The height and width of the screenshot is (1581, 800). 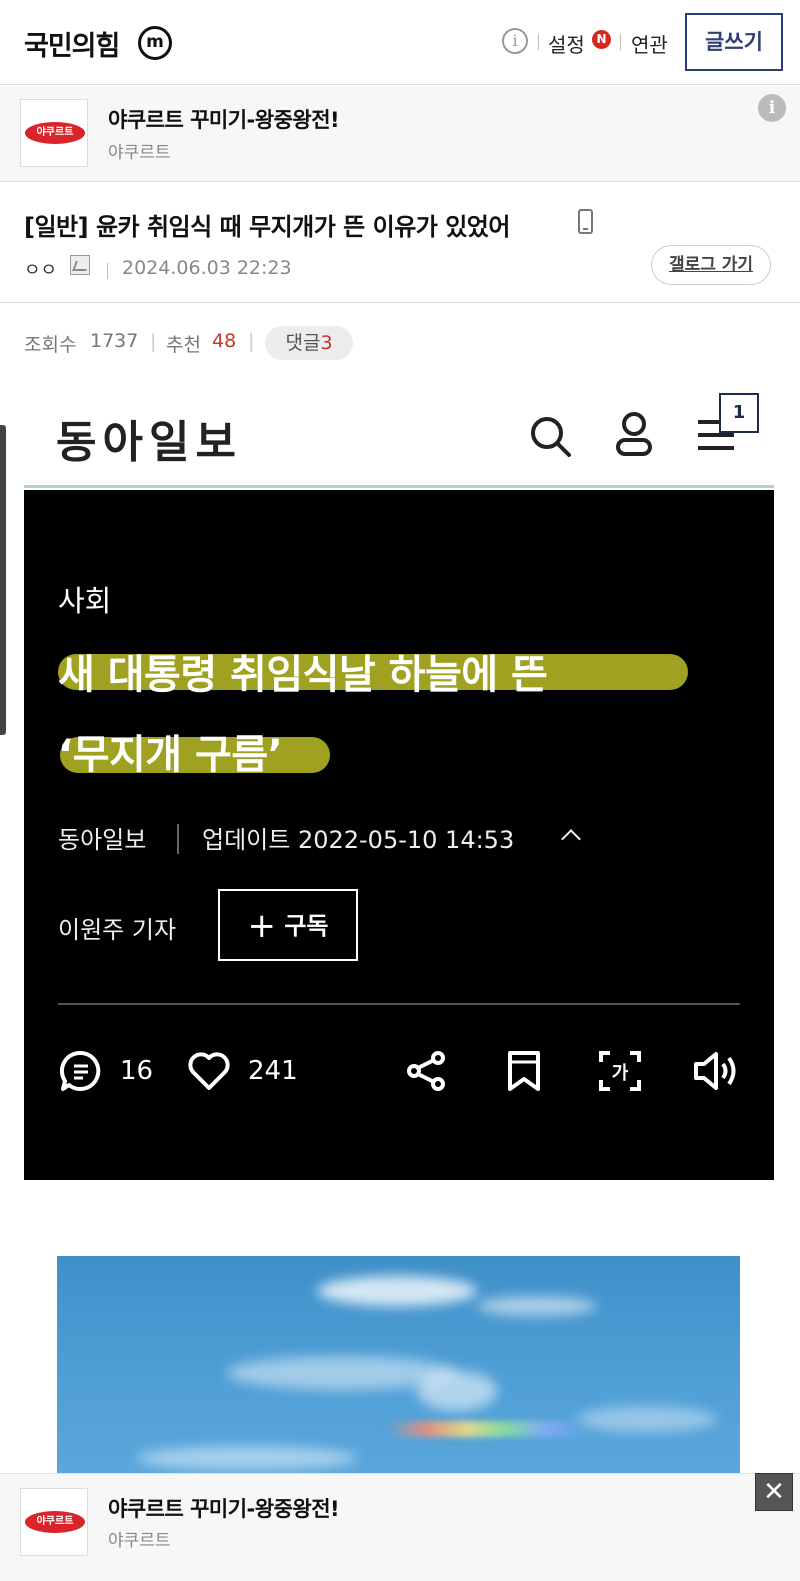 What do you see at coordinates (114, 341) in the screenshot?
I see `views-count: 1737` at bounding box center [114, 341].